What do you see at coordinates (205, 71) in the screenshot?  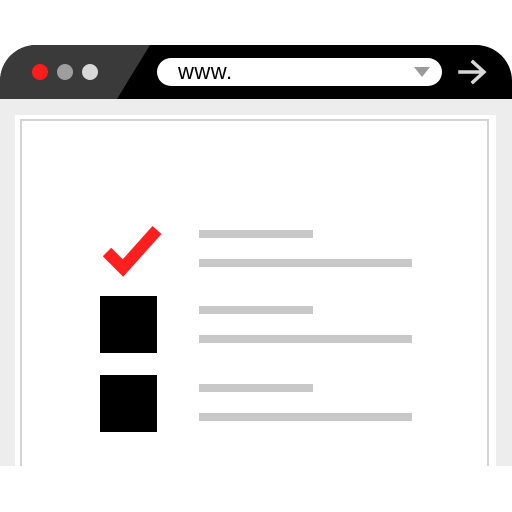 I see `address-bar-text: www.` at bounding box center [205, 71].